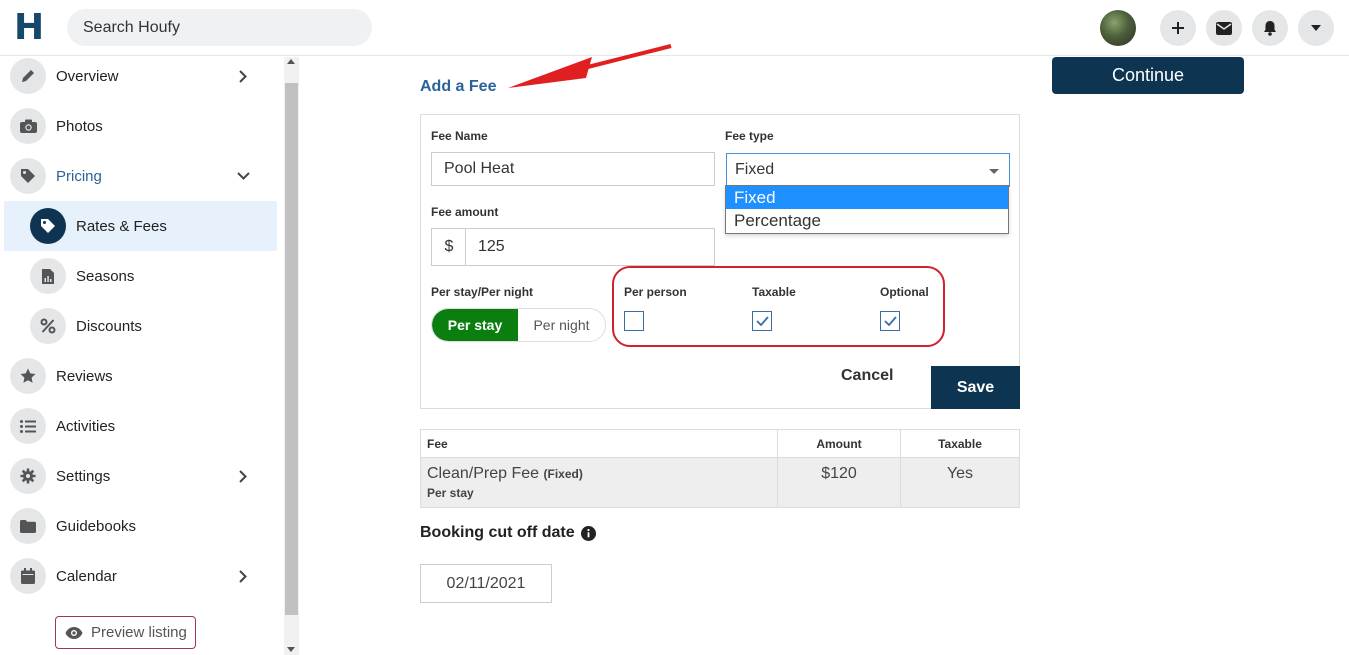  I want to click on sidebar-item-label: Calendar, so click(86, 576).